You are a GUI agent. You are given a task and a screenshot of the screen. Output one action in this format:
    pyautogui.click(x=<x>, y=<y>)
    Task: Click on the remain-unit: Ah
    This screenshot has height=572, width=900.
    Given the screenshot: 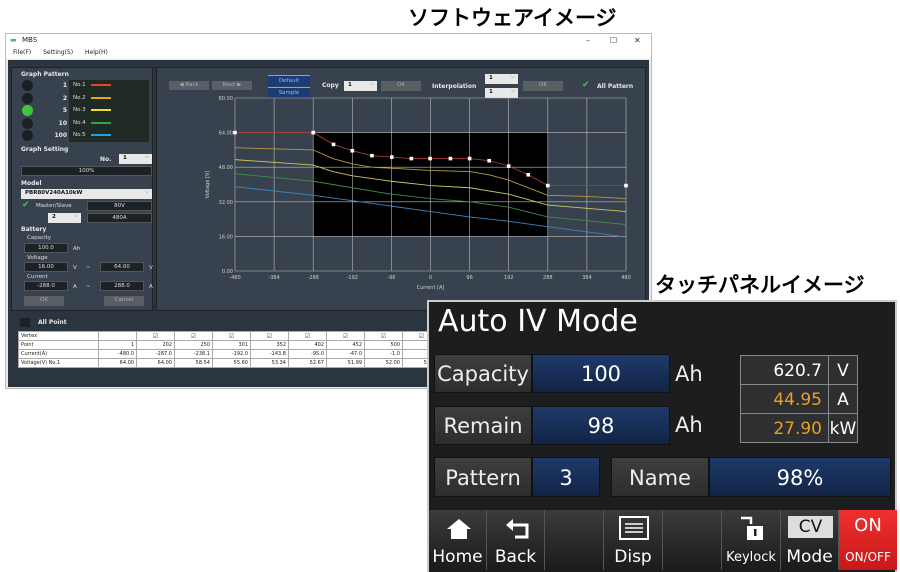 What is the action you would take?
    pyautogui.click(x=689, y=425)
    